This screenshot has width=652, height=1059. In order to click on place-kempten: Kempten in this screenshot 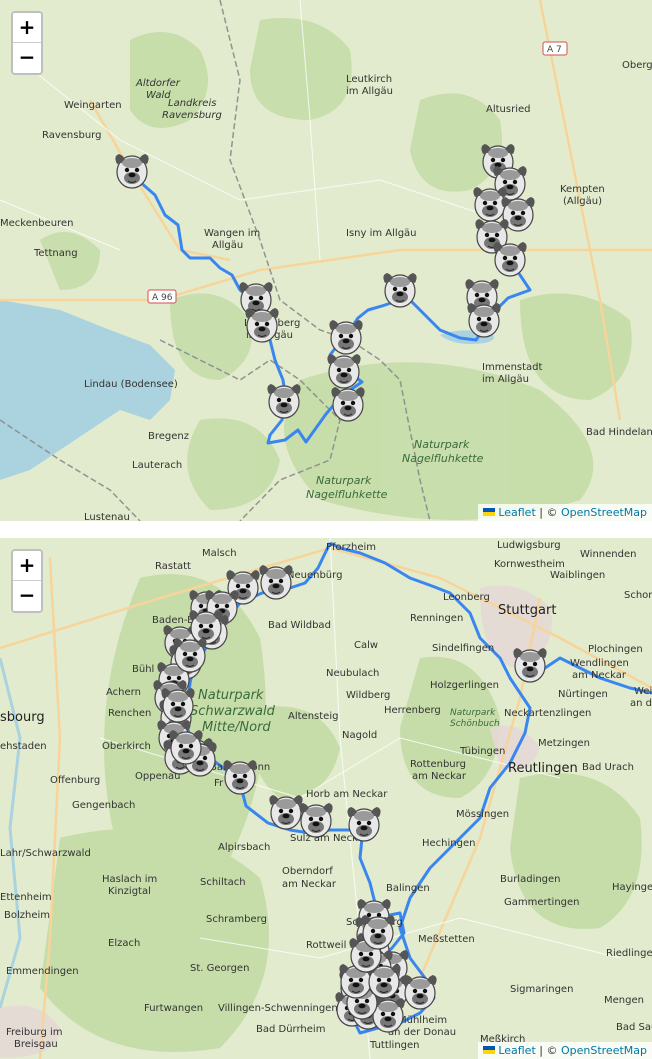, I will do `click(582, 189)`.